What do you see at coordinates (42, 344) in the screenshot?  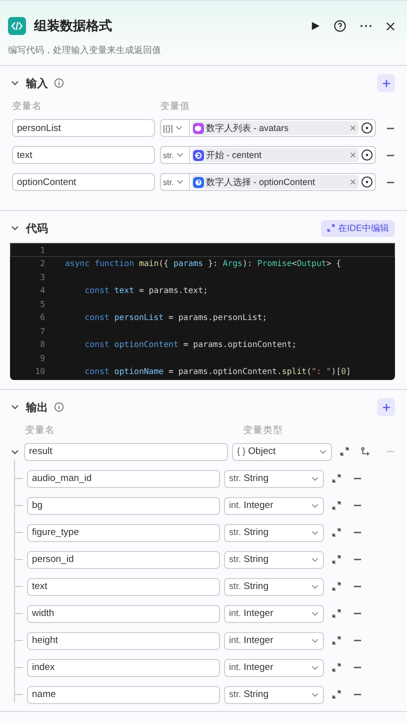 I see `line-number: 8` at bounding box center [42, 344].